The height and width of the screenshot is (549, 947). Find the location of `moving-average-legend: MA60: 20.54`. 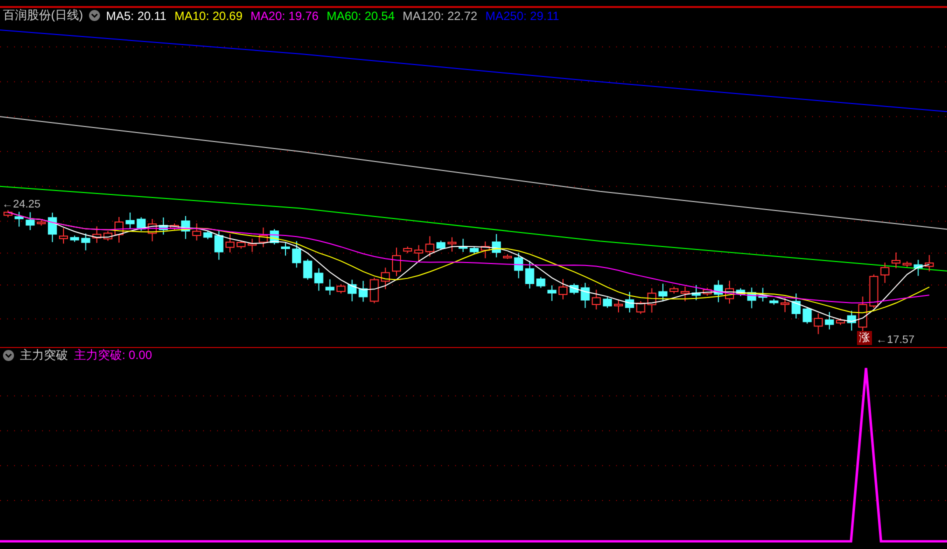

moving-average-legend: MA60: 20.54 is located at coordinates (360, 15).